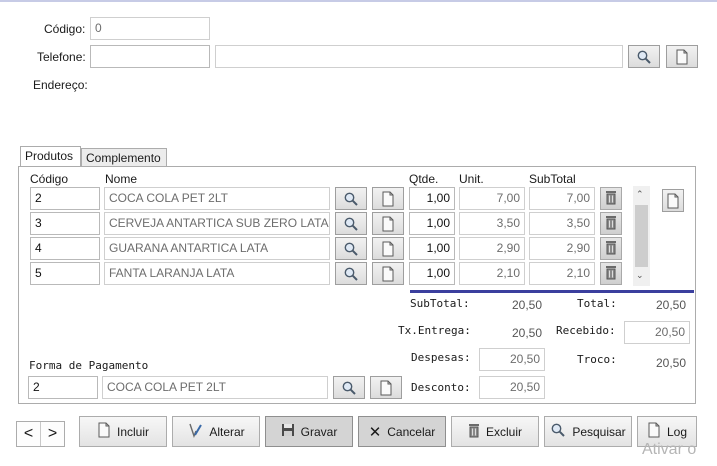  I want to click on row-unit-field: 2,10, so click(492, 273).